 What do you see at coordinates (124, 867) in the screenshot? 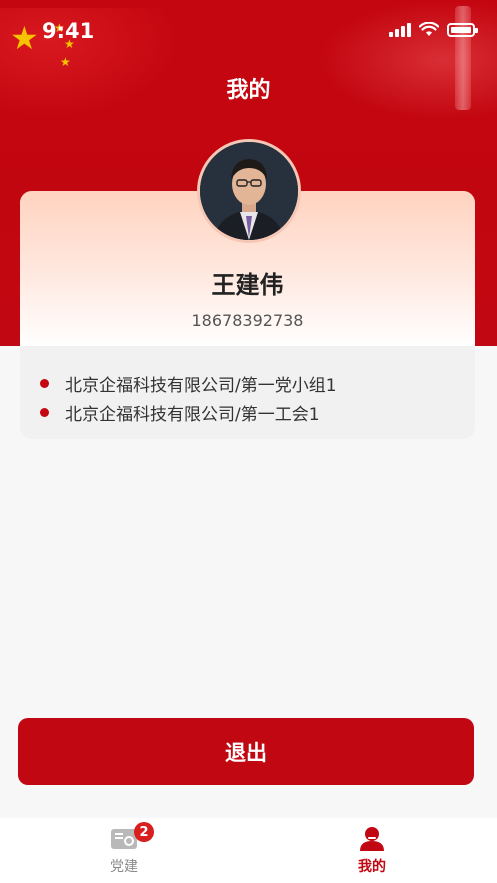
I see `tab-label: 党建` at bounding box center [124, 867].